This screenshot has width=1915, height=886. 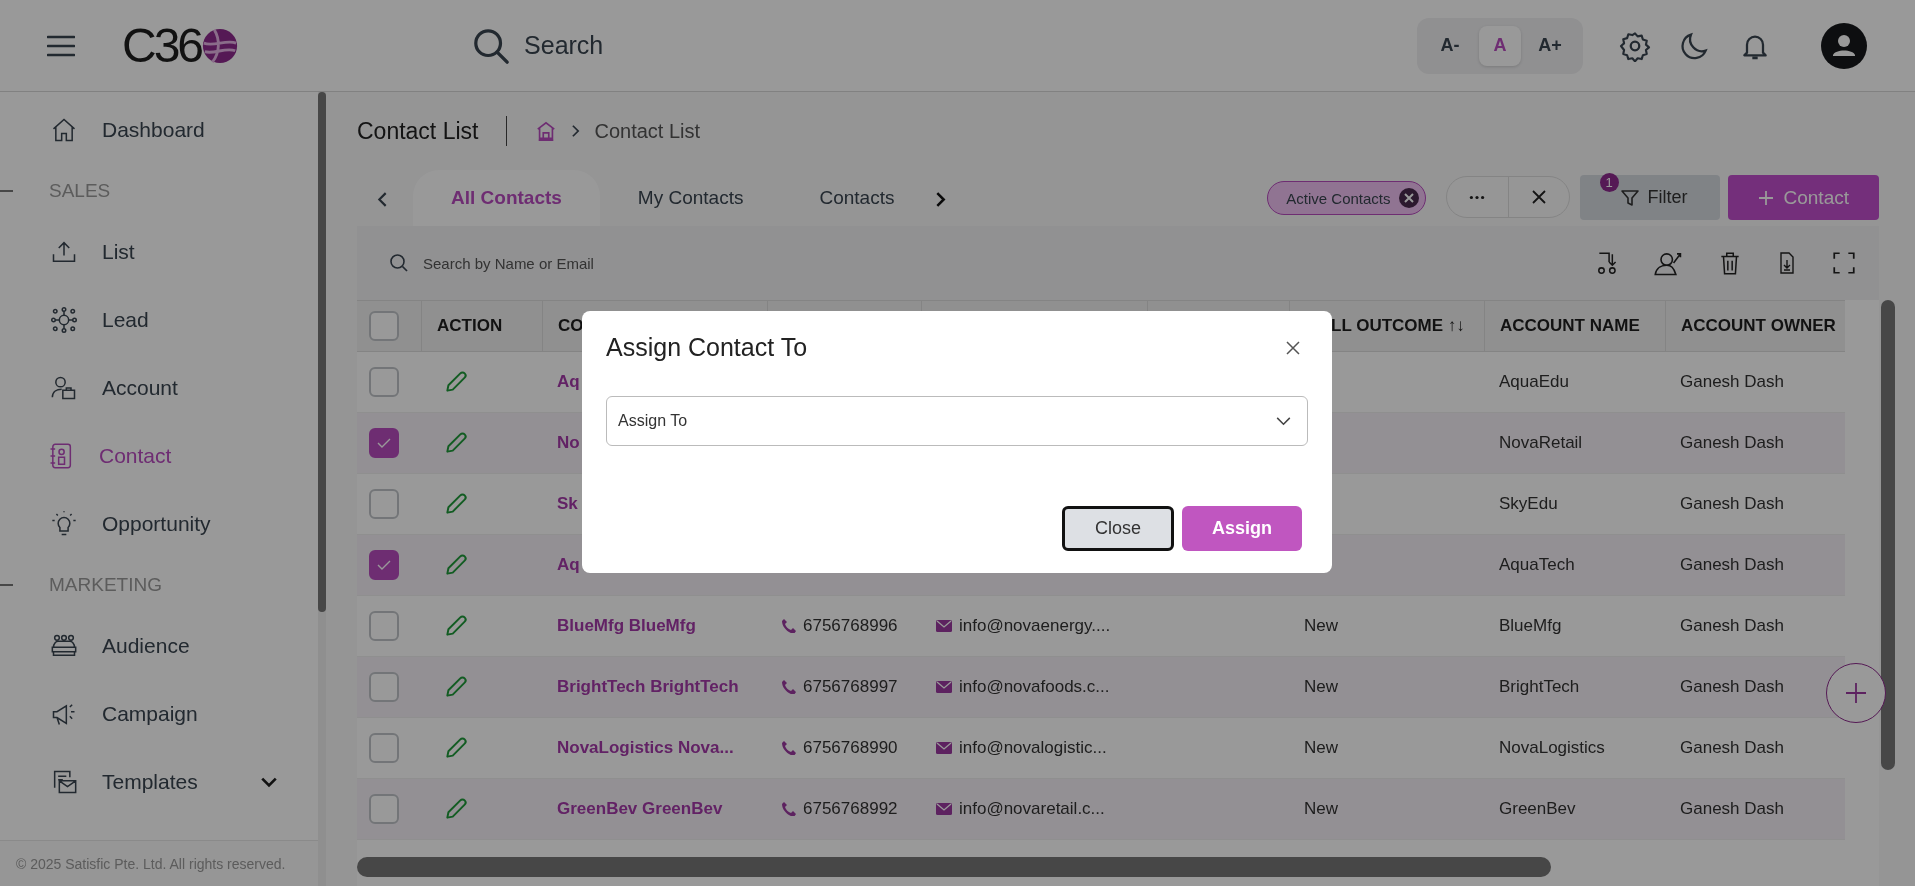 What do you see at coordinates (789, 687) in the screenshot?
I see `phone-icon` at bounding box center [789, 687].